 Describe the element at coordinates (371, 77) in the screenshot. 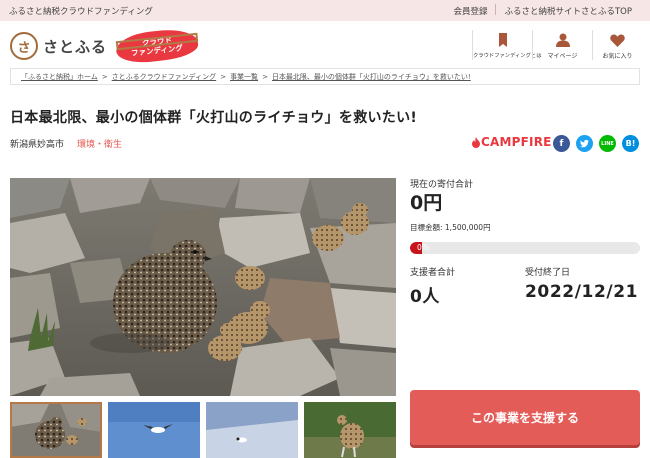

I see `breadcrumb-current: 日本最北限、最小の個体群「火打山のライチョウ」を救いたい!` at that location.